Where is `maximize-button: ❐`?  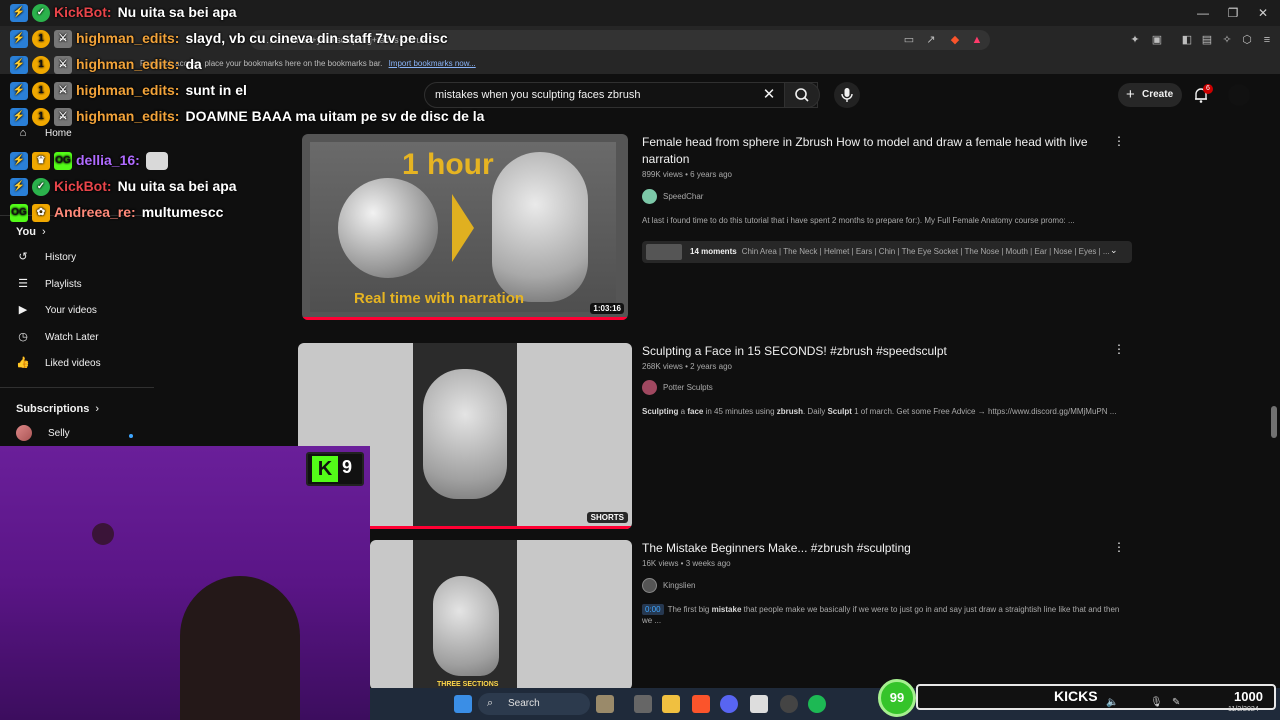
maximize-button: ❐ is located at coordinates (1233, 13).